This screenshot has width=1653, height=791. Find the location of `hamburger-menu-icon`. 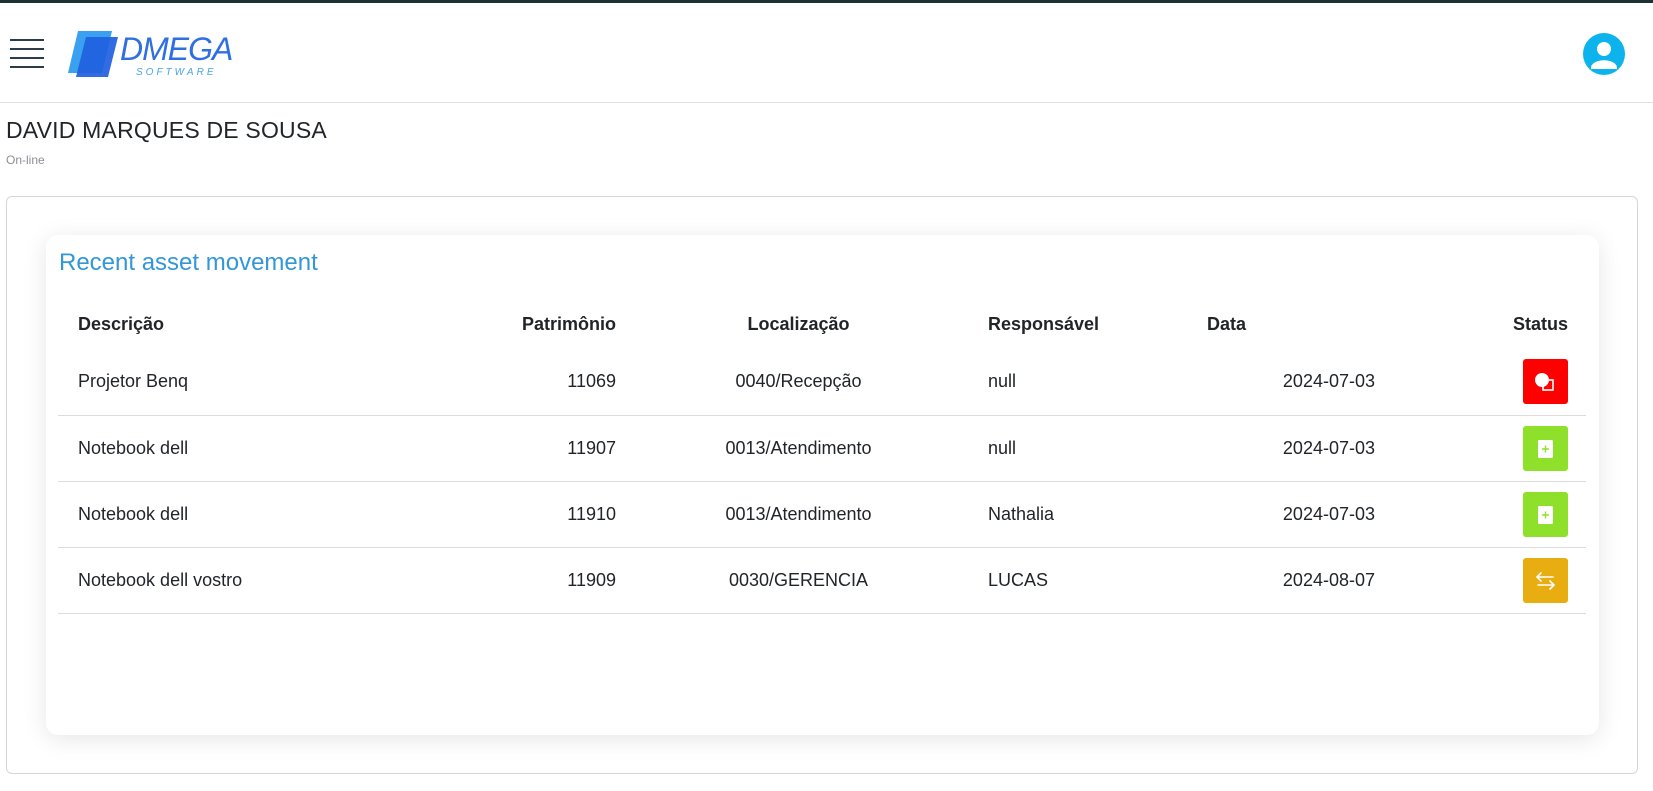

hamburger-menu-icon is located at coordinates (27, 54).